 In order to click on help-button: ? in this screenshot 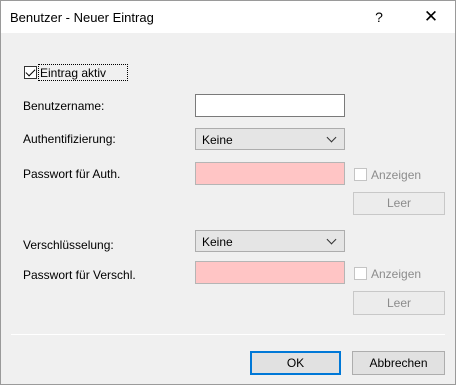, I will do `click(379, 17)`.